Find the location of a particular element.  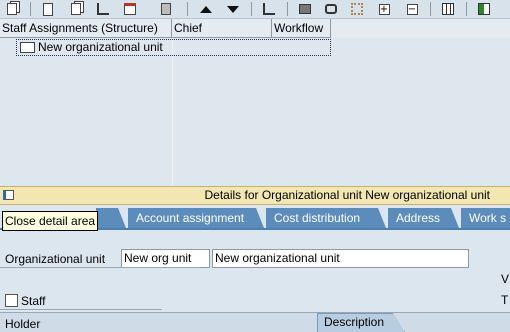

org-unit-icon is located at coordinates (27, 47).